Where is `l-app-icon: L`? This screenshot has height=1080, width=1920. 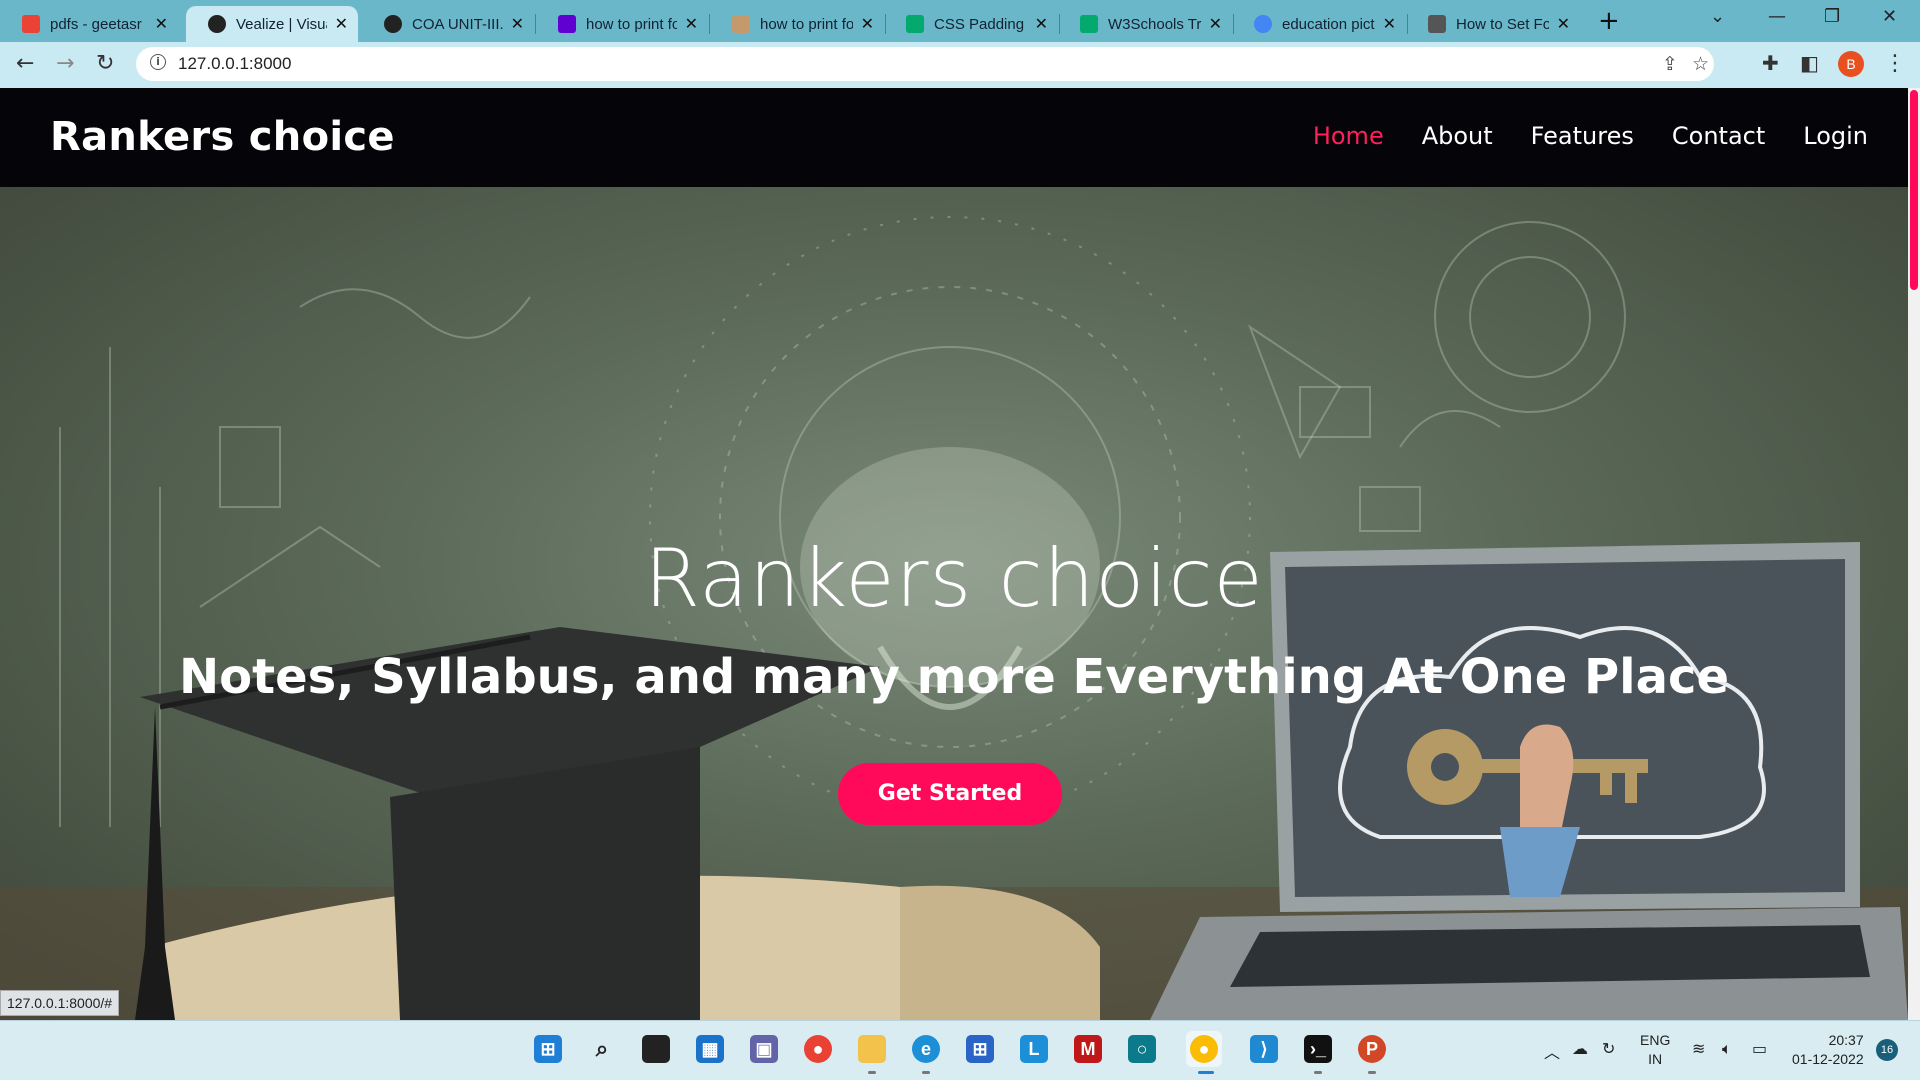
l-app-icon: L is located at coordinates (1034, 1049).